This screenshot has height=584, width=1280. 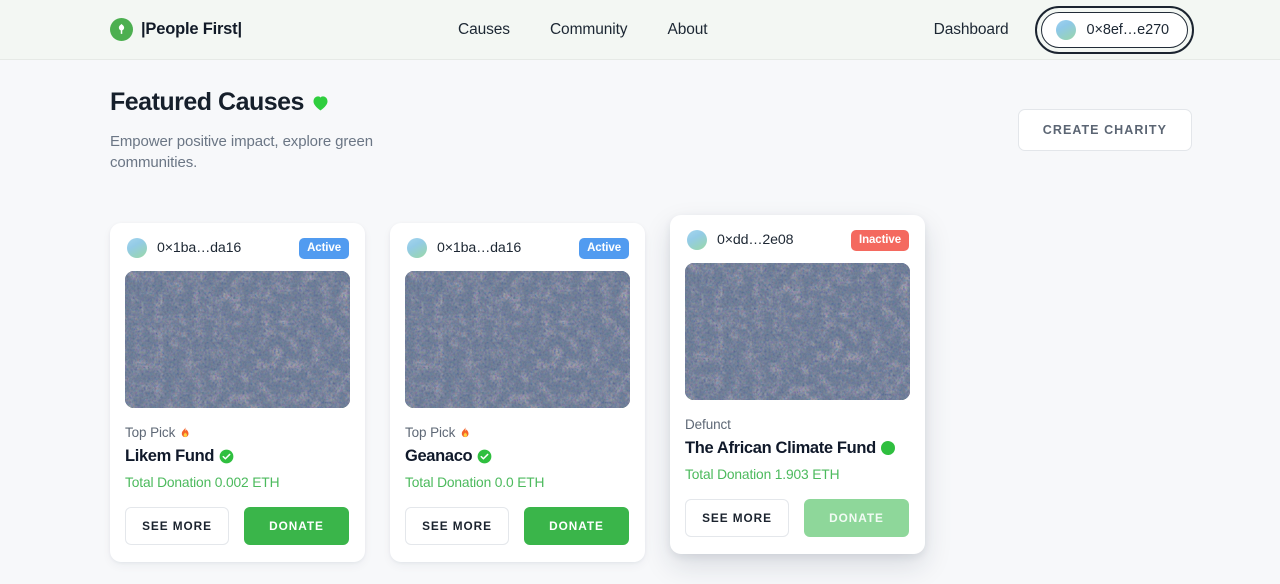 I want to click on card-title-text: Likem Fund, so click(x=170, y=455).